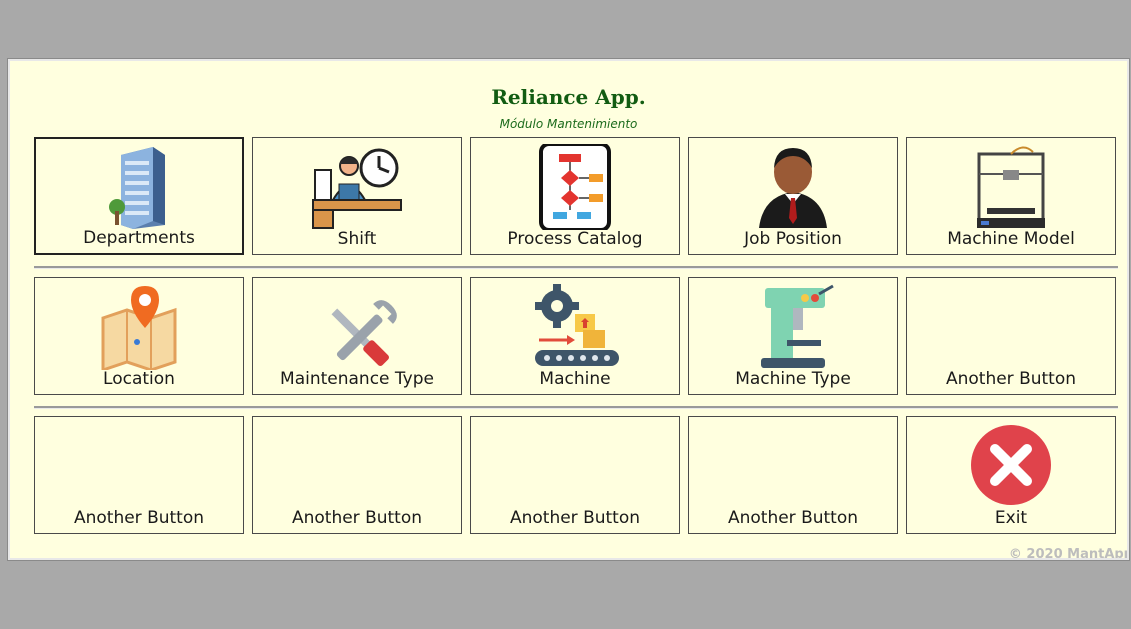 This screenshot has width=1131, height=629. I want to click on departments-button: Departments, so click(139, 196).